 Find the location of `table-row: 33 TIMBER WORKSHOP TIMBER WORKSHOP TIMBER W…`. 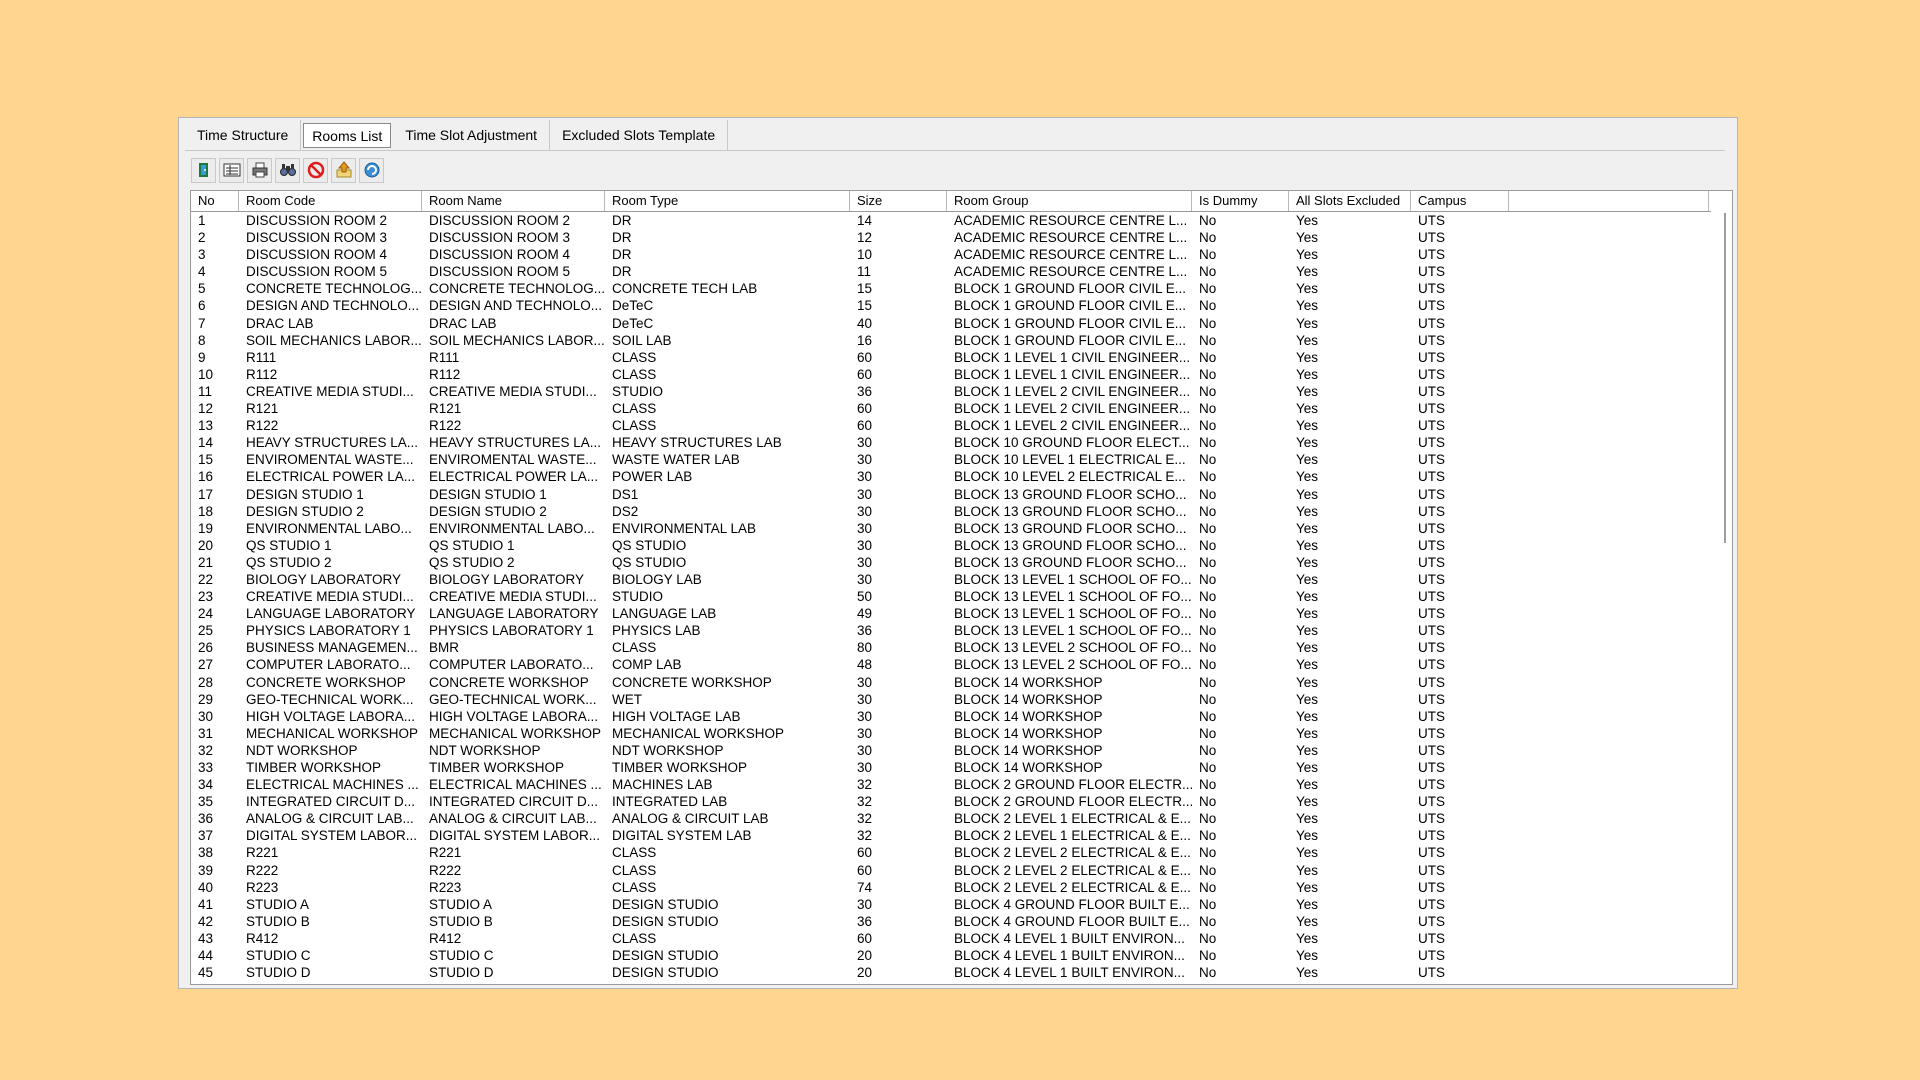

table-row: 33 TIMBER WORKSHOP TIMBER WORKSHOP TIMBER W… is located at coordinates (951, 767).